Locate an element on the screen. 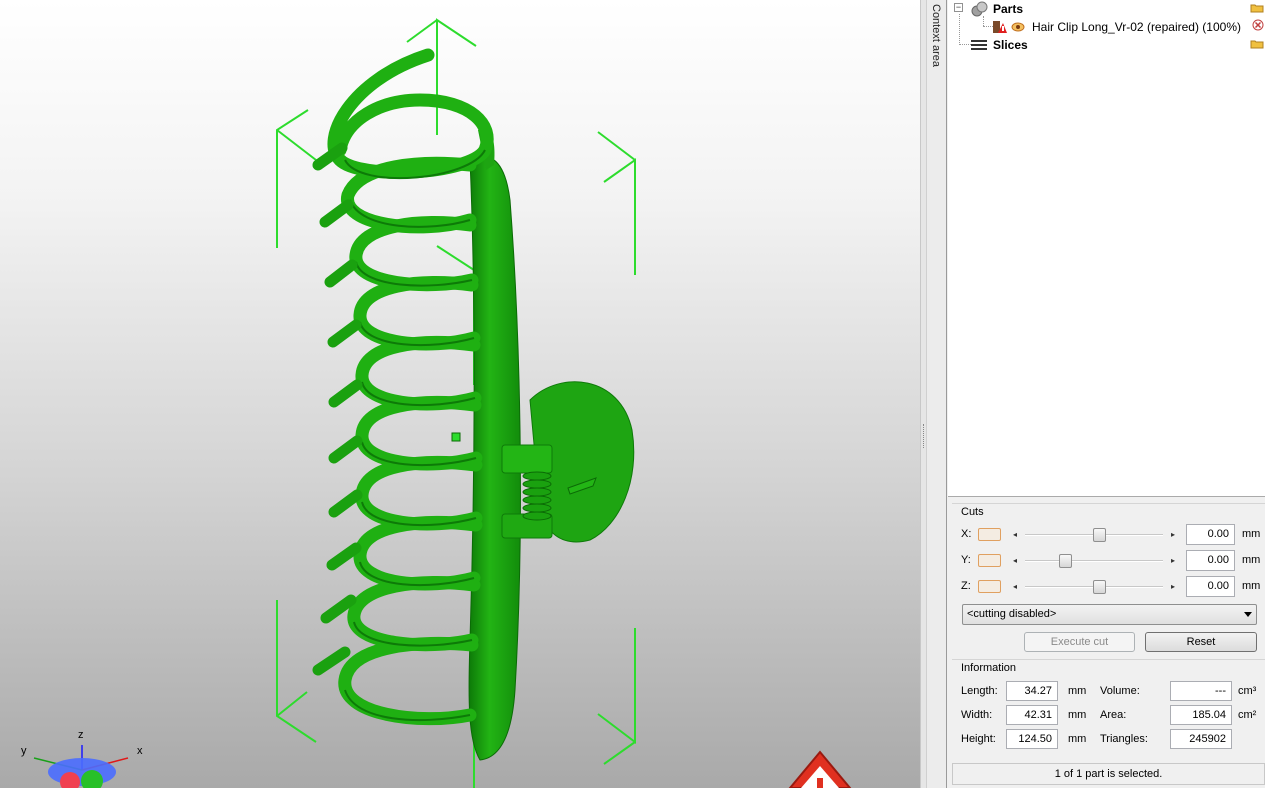  tree-item-parts: Parts is located at coordinates (996, 9).